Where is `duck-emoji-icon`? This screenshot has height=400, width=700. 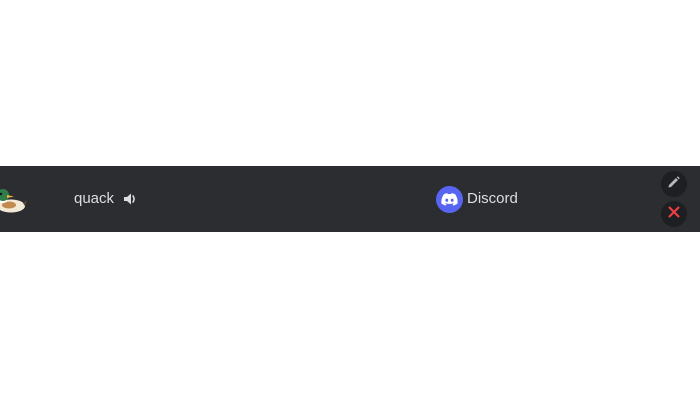 duck-emoji-icon is located at coordinates (14, 200).